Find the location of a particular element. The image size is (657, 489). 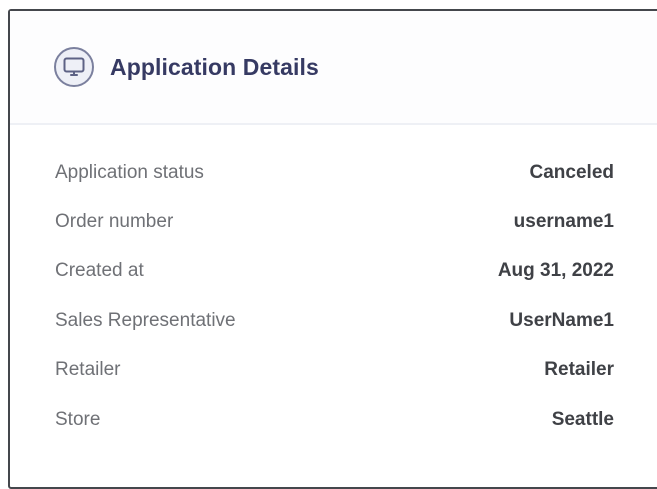

detail-label: Application status is located at coordinates (129, 172).